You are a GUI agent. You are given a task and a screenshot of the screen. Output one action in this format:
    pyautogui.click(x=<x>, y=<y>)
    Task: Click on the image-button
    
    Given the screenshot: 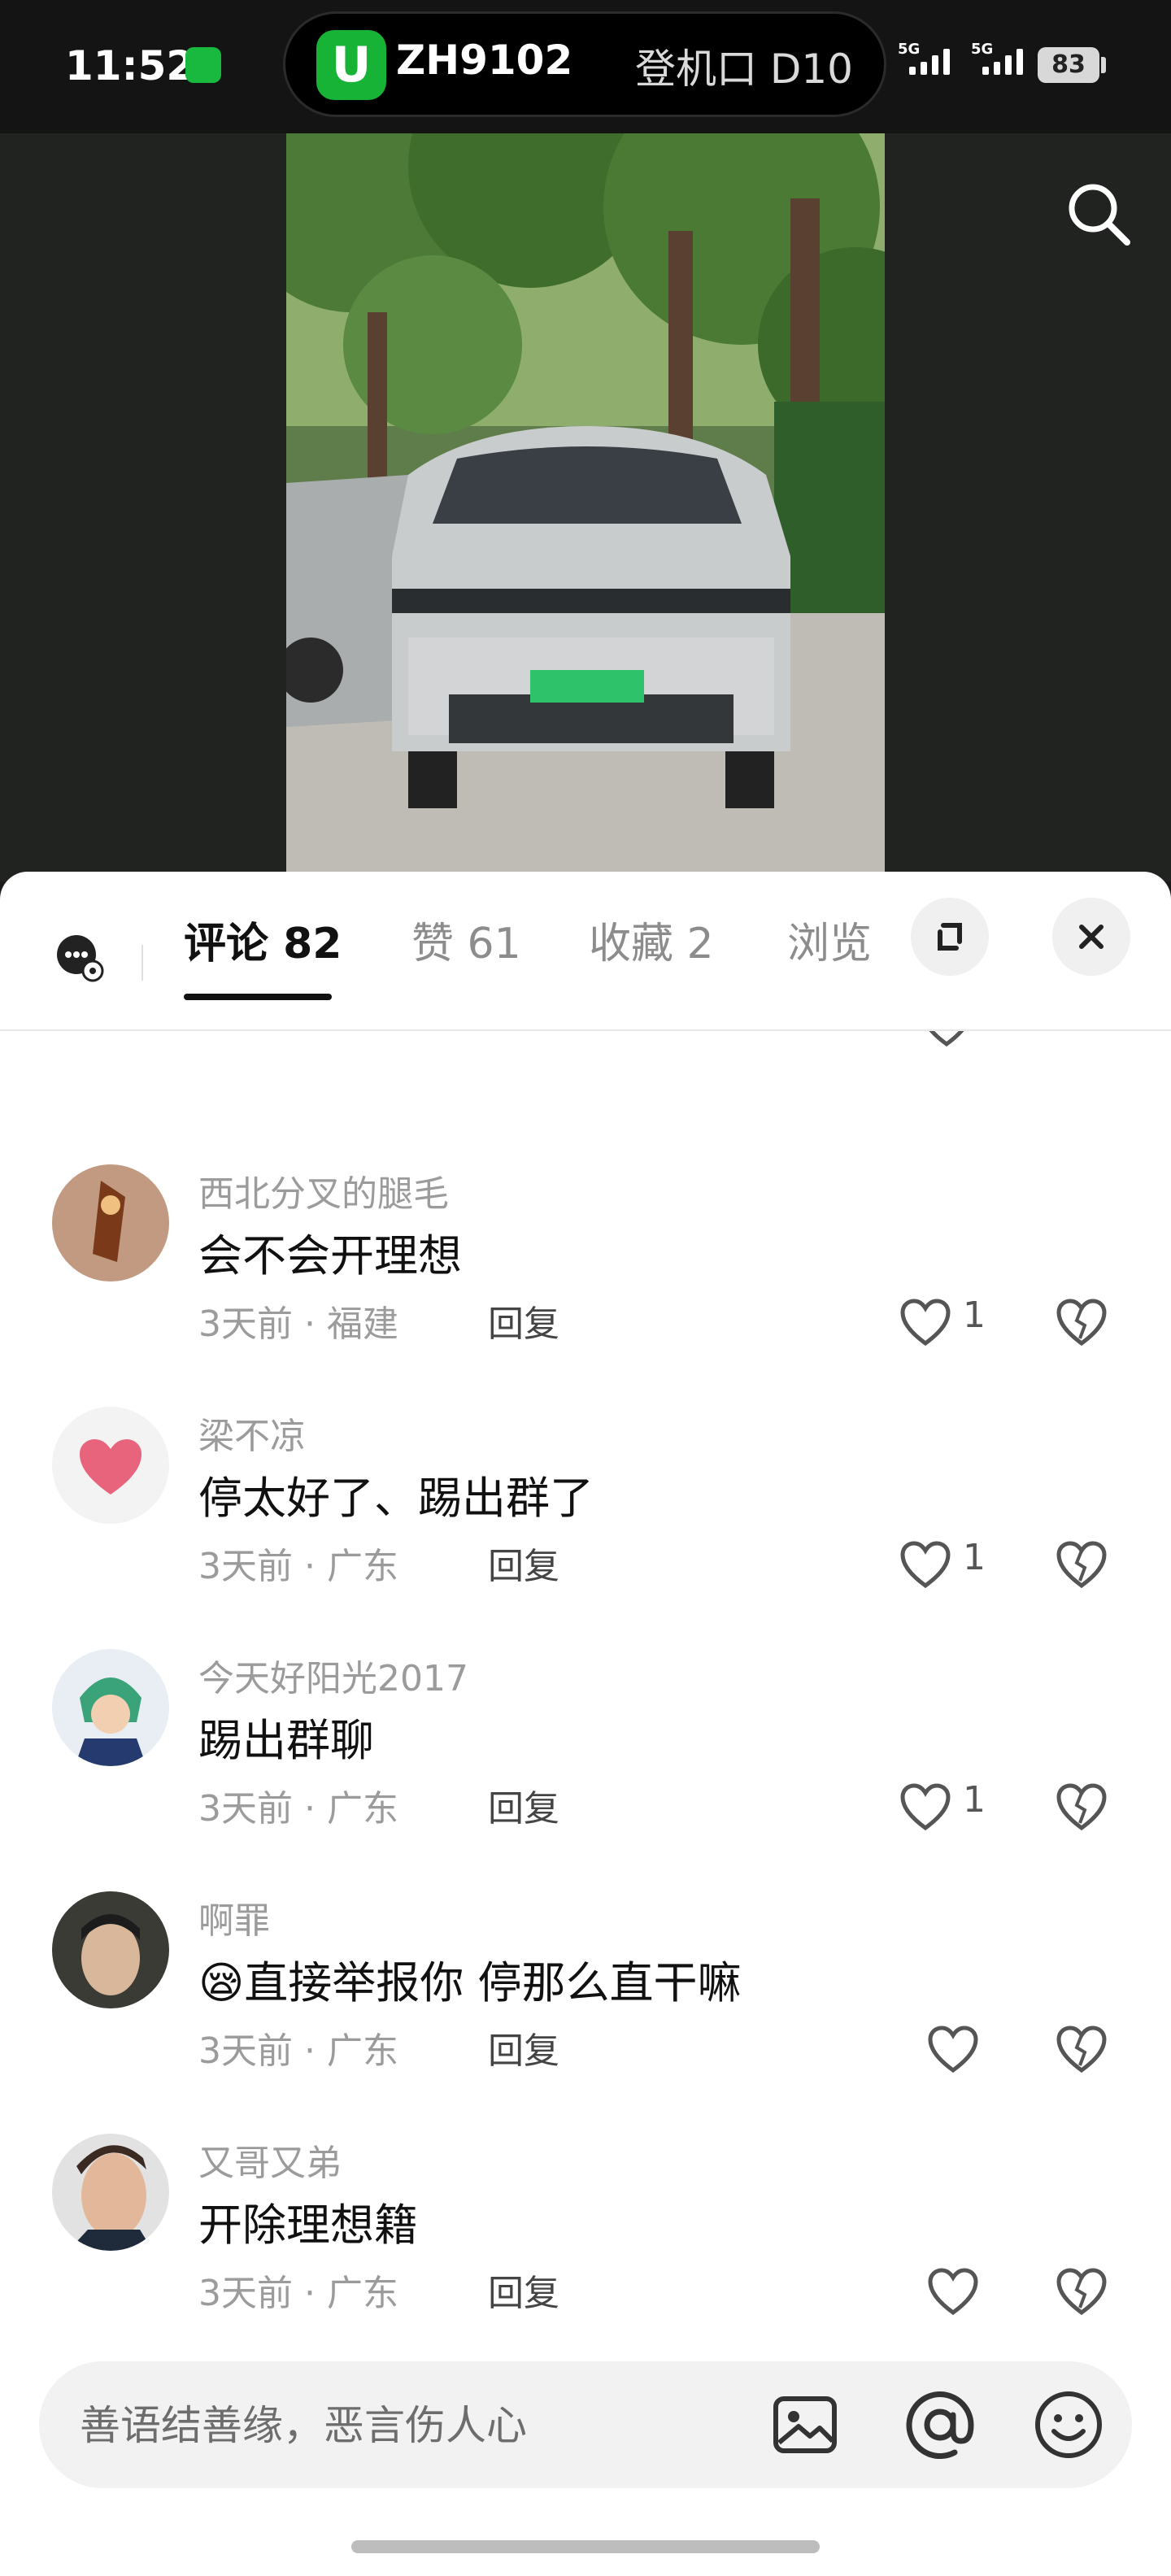 What is the action you would take?
    pyautogui.click(x=805, y=2425)
    